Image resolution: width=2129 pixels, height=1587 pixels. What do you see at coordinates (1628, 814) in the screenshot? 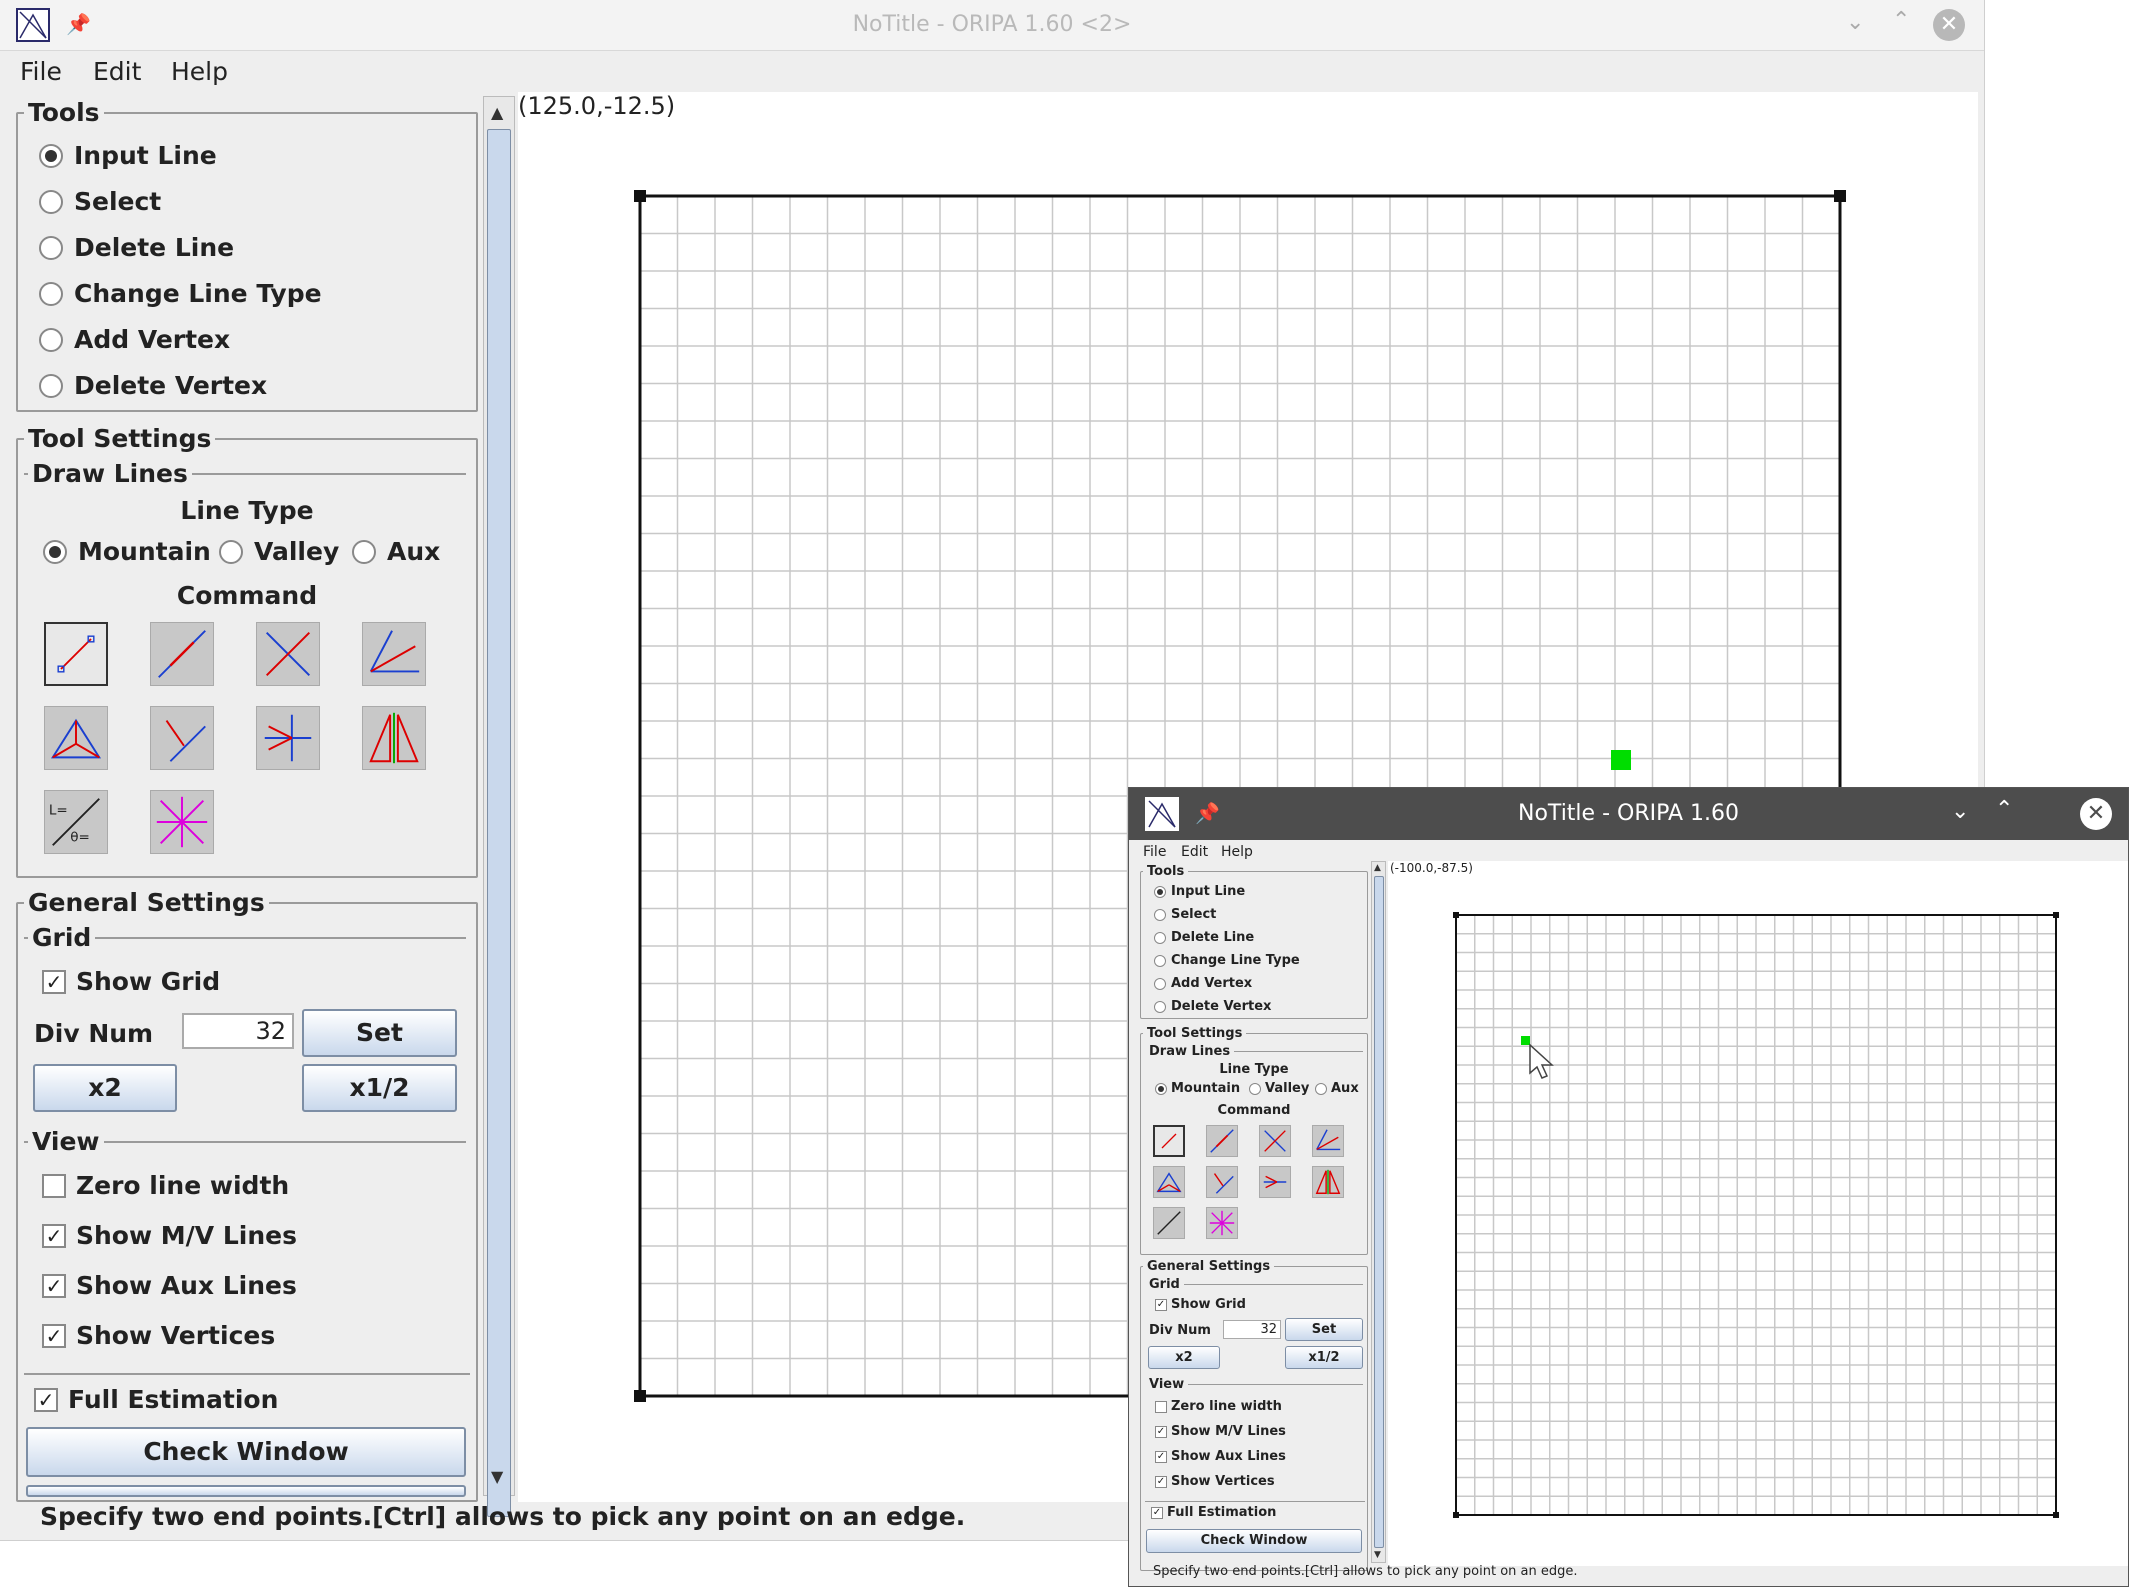
I see `secondary-title-bar: 📌 NoTitle - ORIPA 1.60 ⌄ ⌃ ✕` at bounding box center [1628, 814].